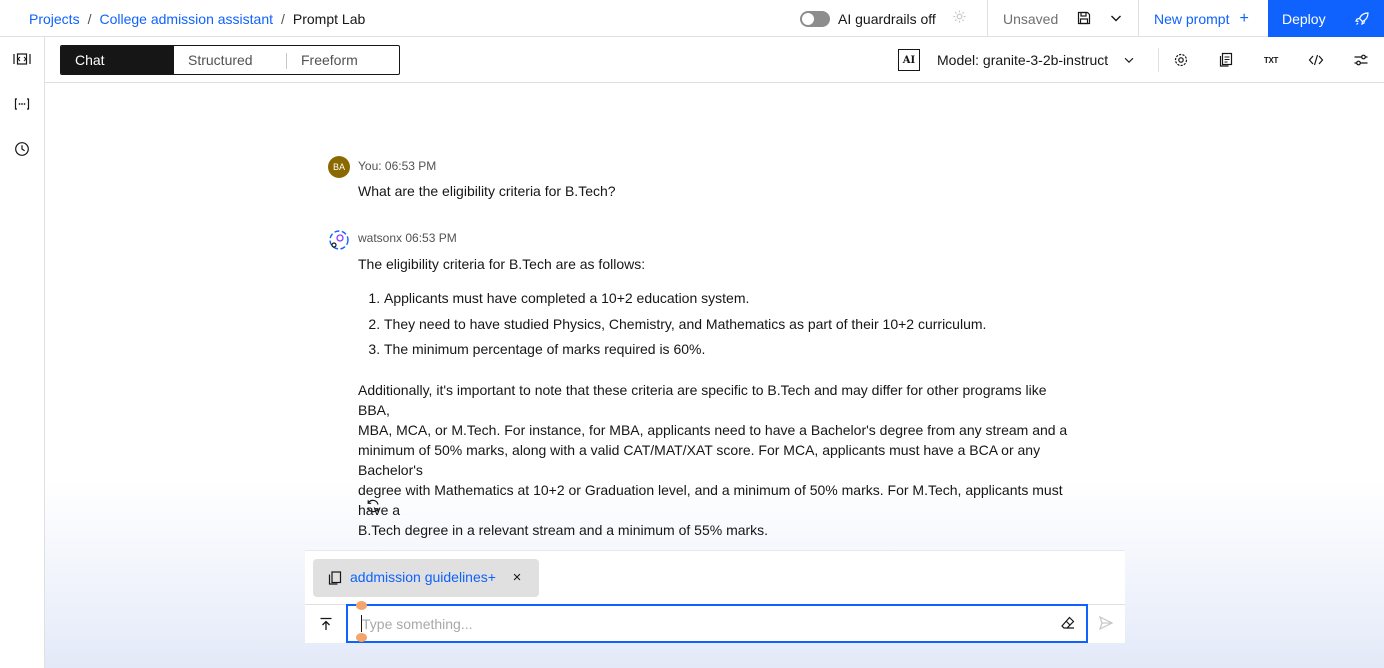 This screenshot has width=1384, height=668. What do you see at coordinates (815, 18) in the screenshot?
I see `guardrails-toggle` at bounding box center [815, 18].